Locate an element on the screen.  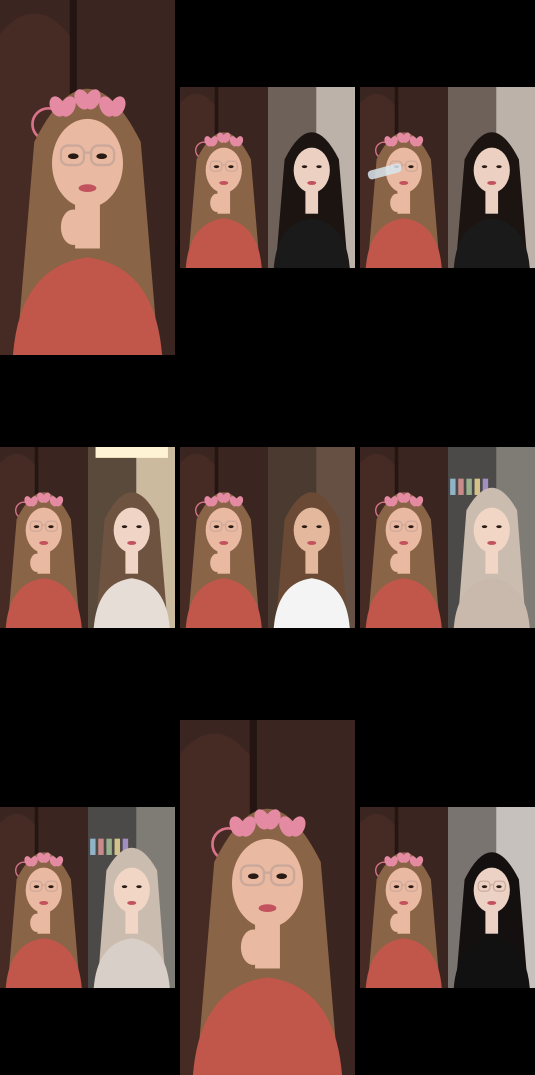
video-tile-r2c2 is located at coordinates (267, 537).